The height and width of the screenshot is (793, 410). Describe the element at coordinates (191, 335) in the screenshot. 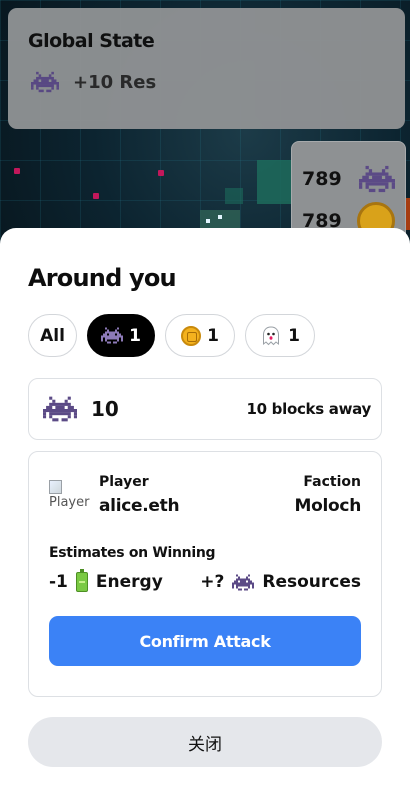

I see `coin-icon` at that location.